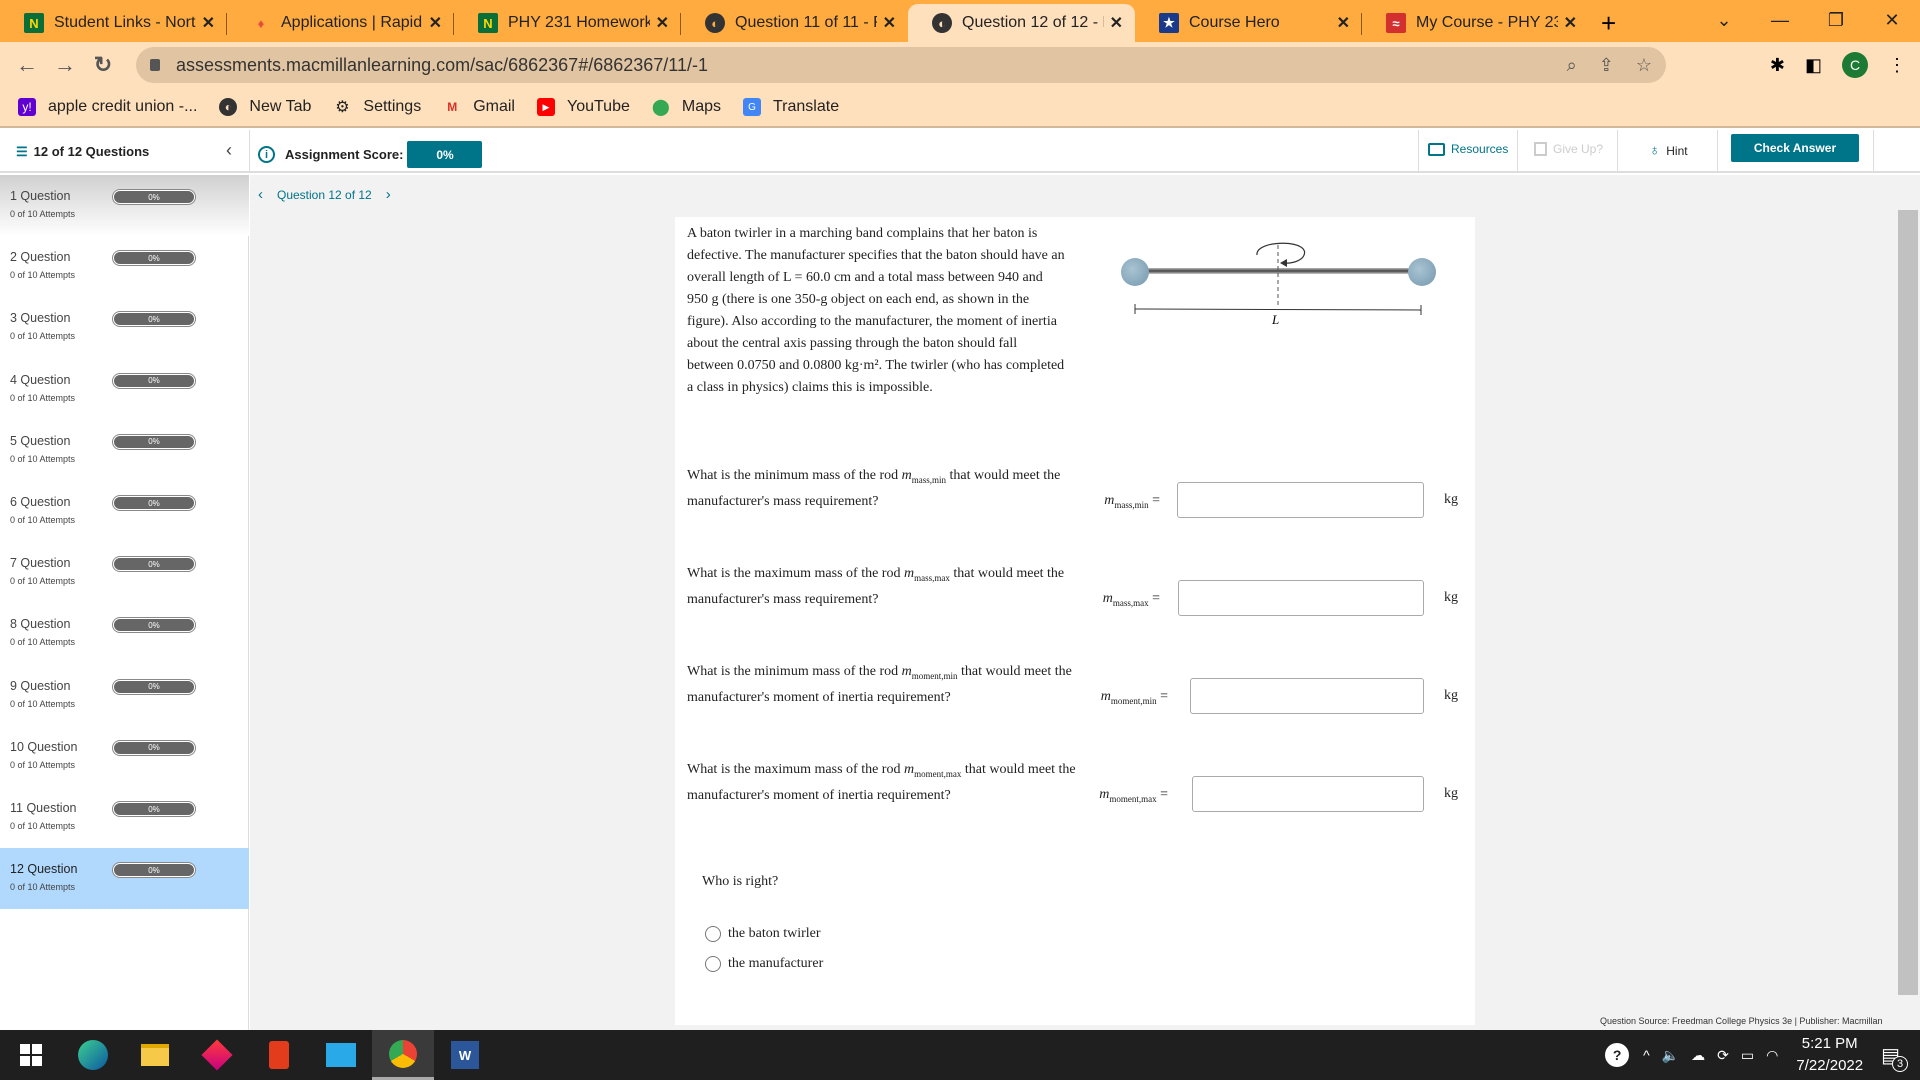 Image resolution: width=1920 pixels, height=1080 pixels. Describe the element at coordinates (1723, 1055) in the screenshot. I see `sync-icon: ⟳` at that location.